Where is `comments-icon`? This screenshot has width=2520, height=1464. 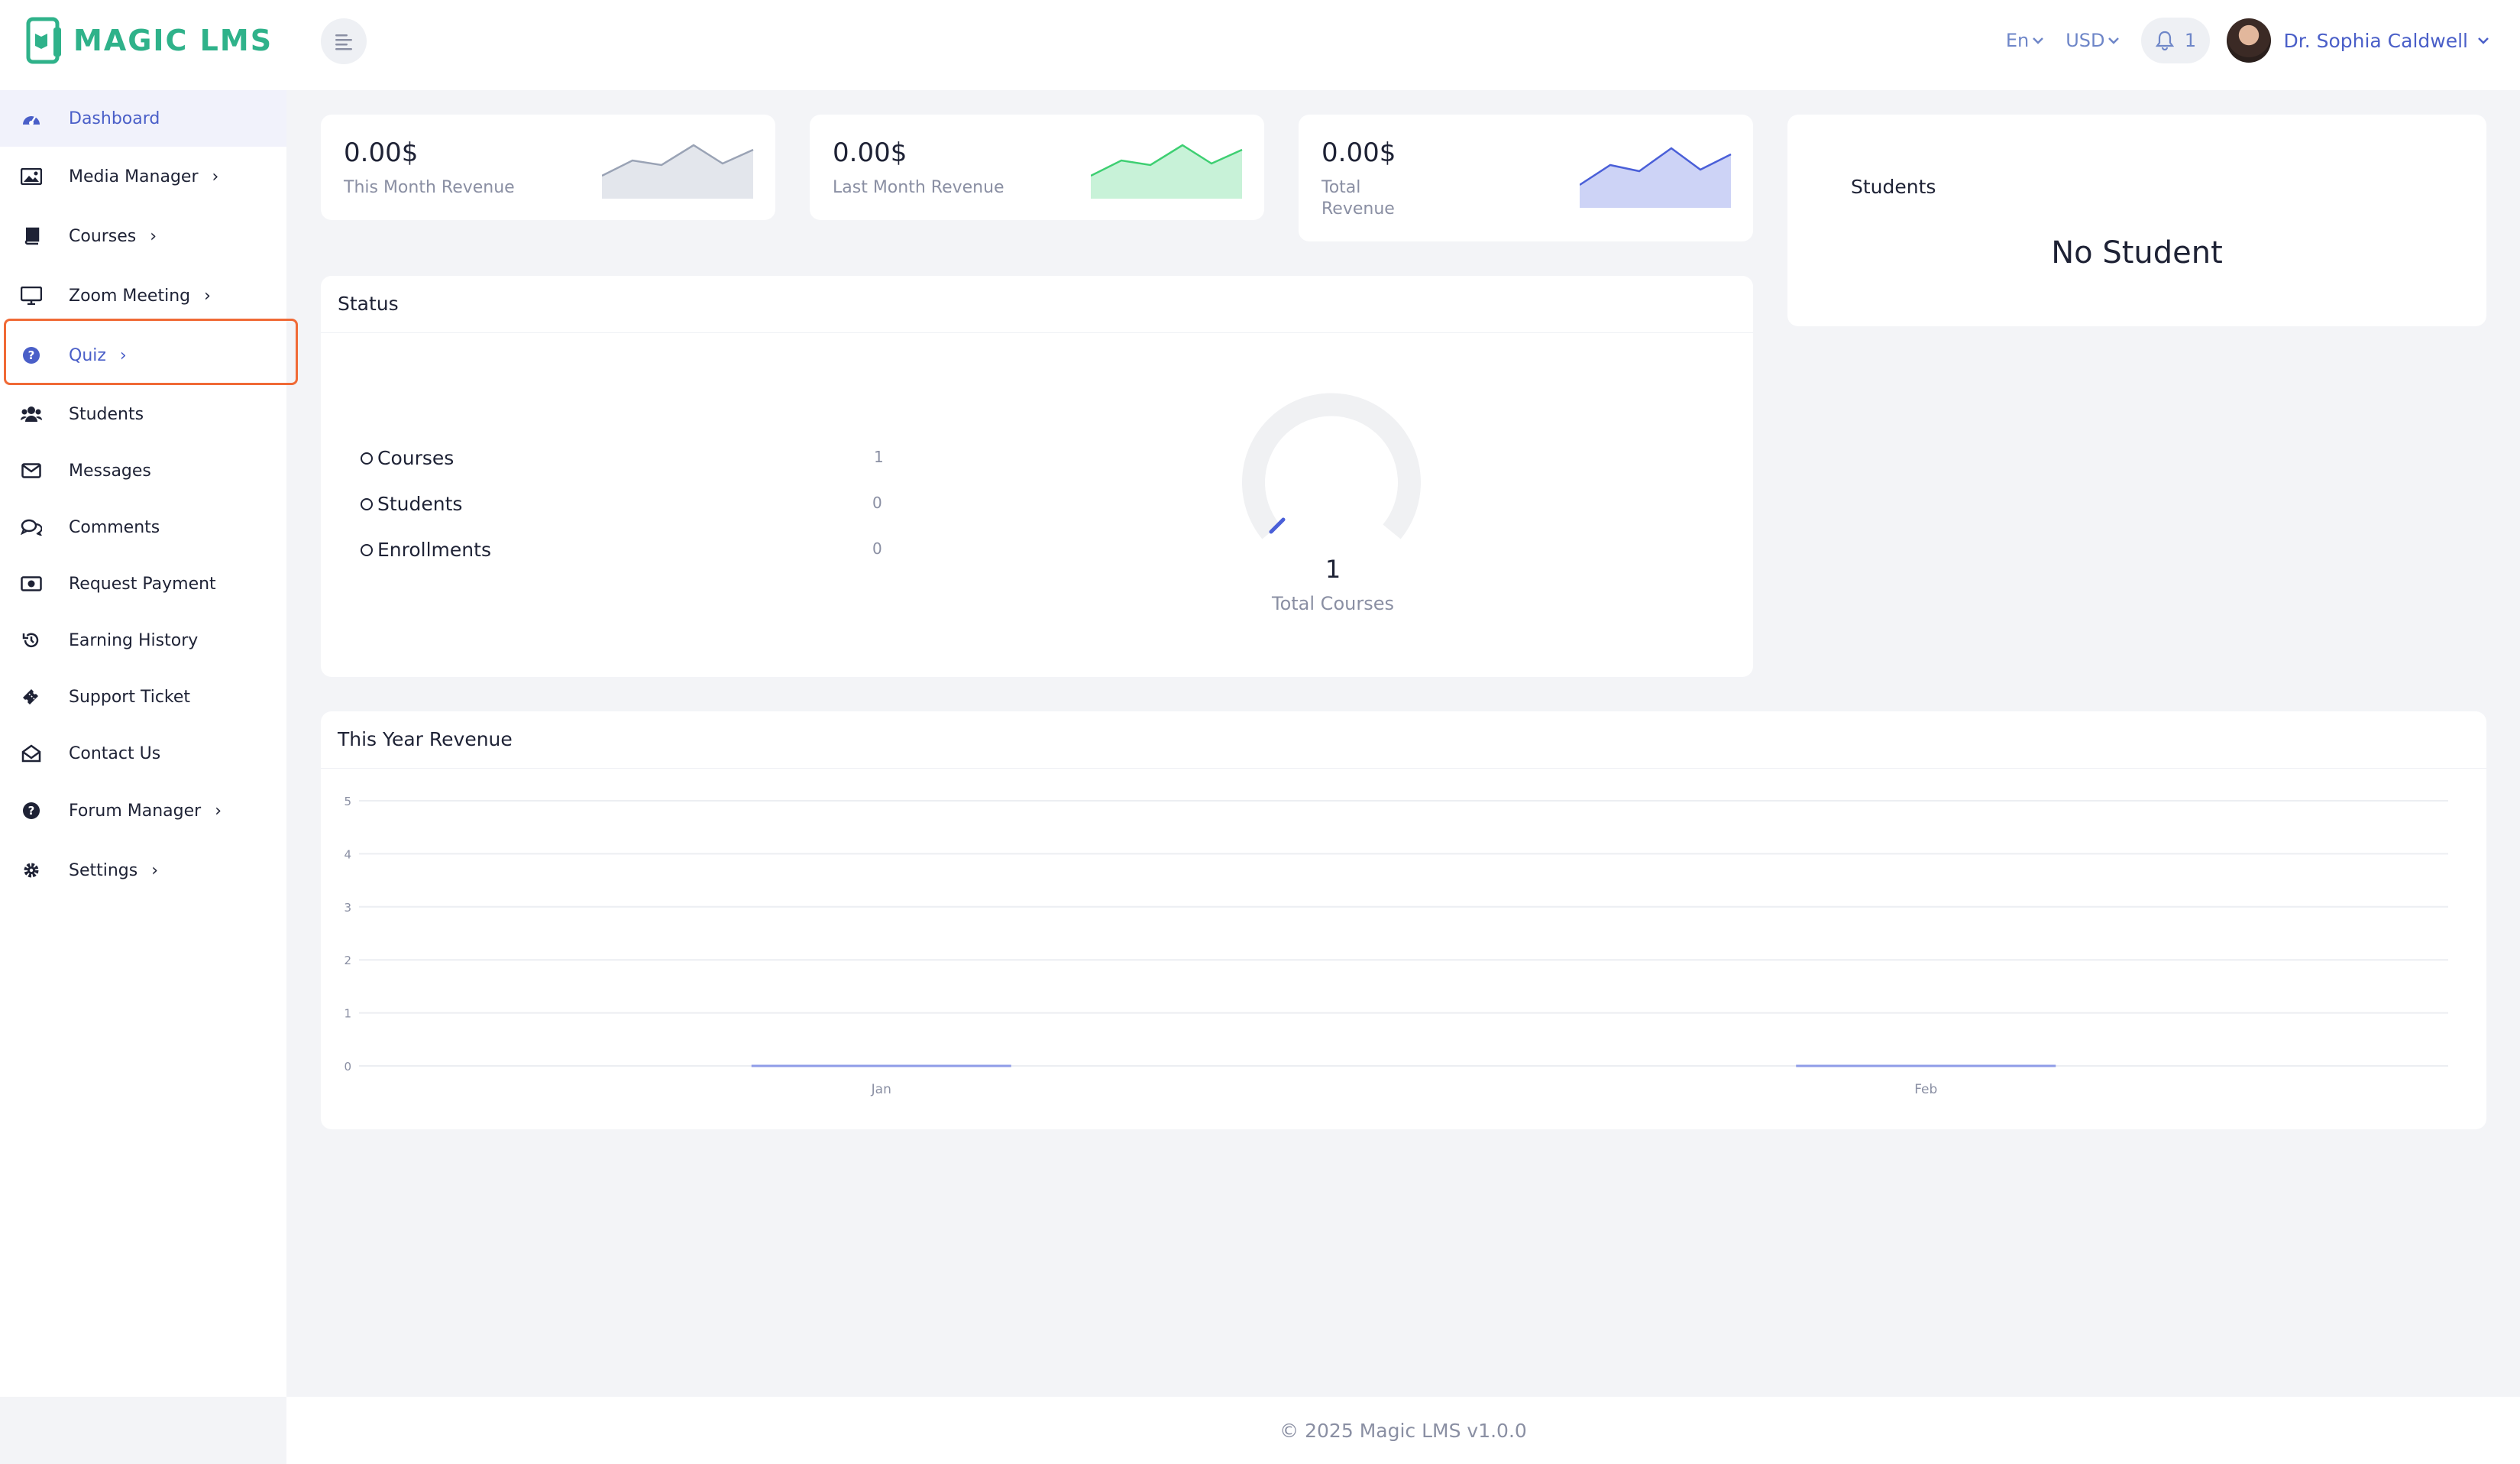 comments-icon is located at coordinates (31, 527).